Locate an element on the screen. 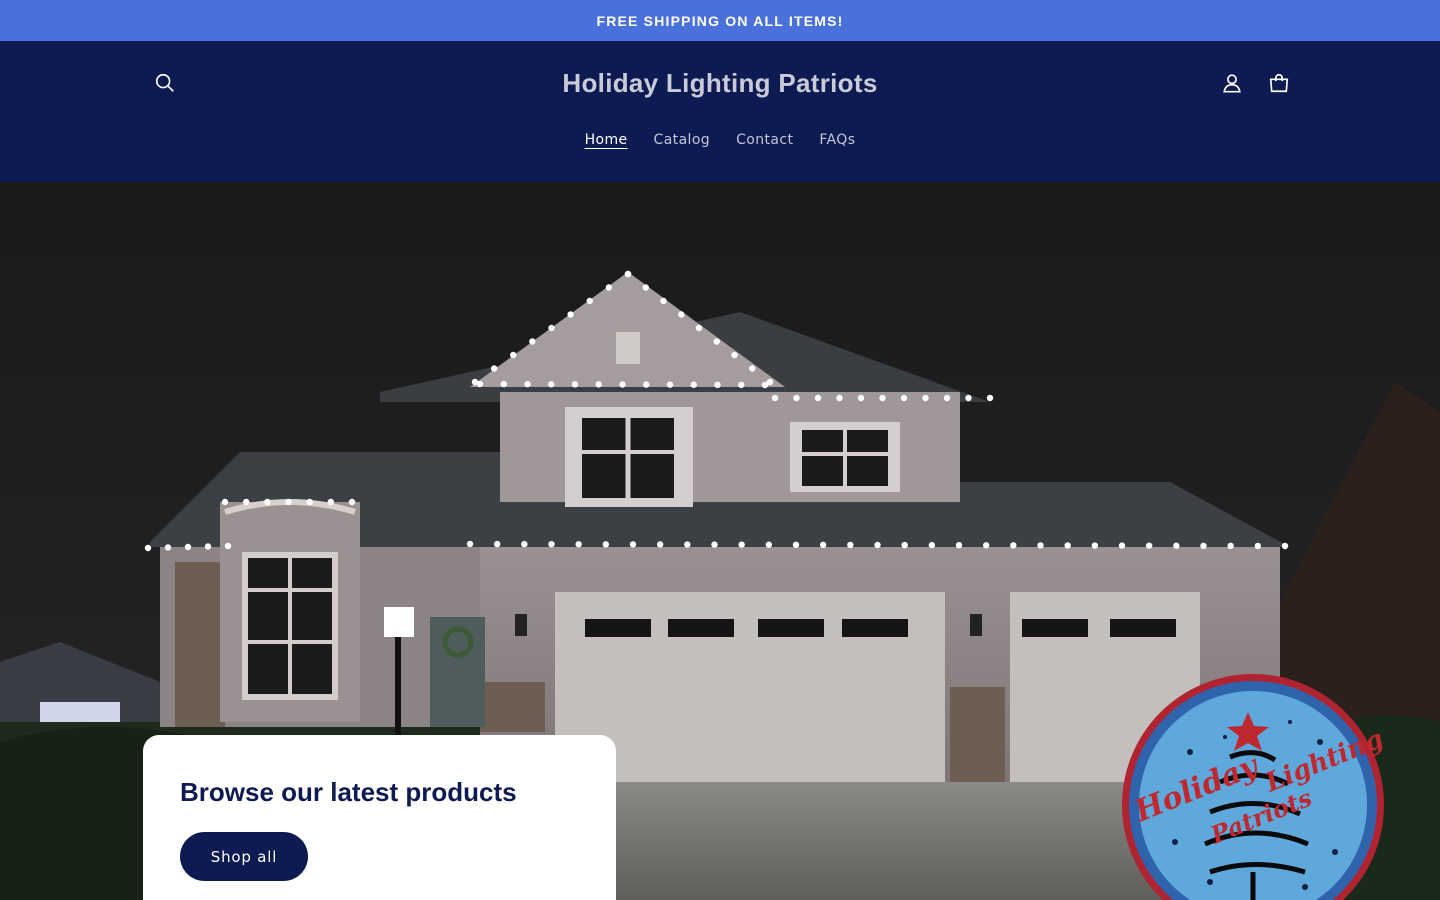 This screenshot has width=1440, height=900. nav-item-catalog: Catalog is located at coordinates (682, 140).